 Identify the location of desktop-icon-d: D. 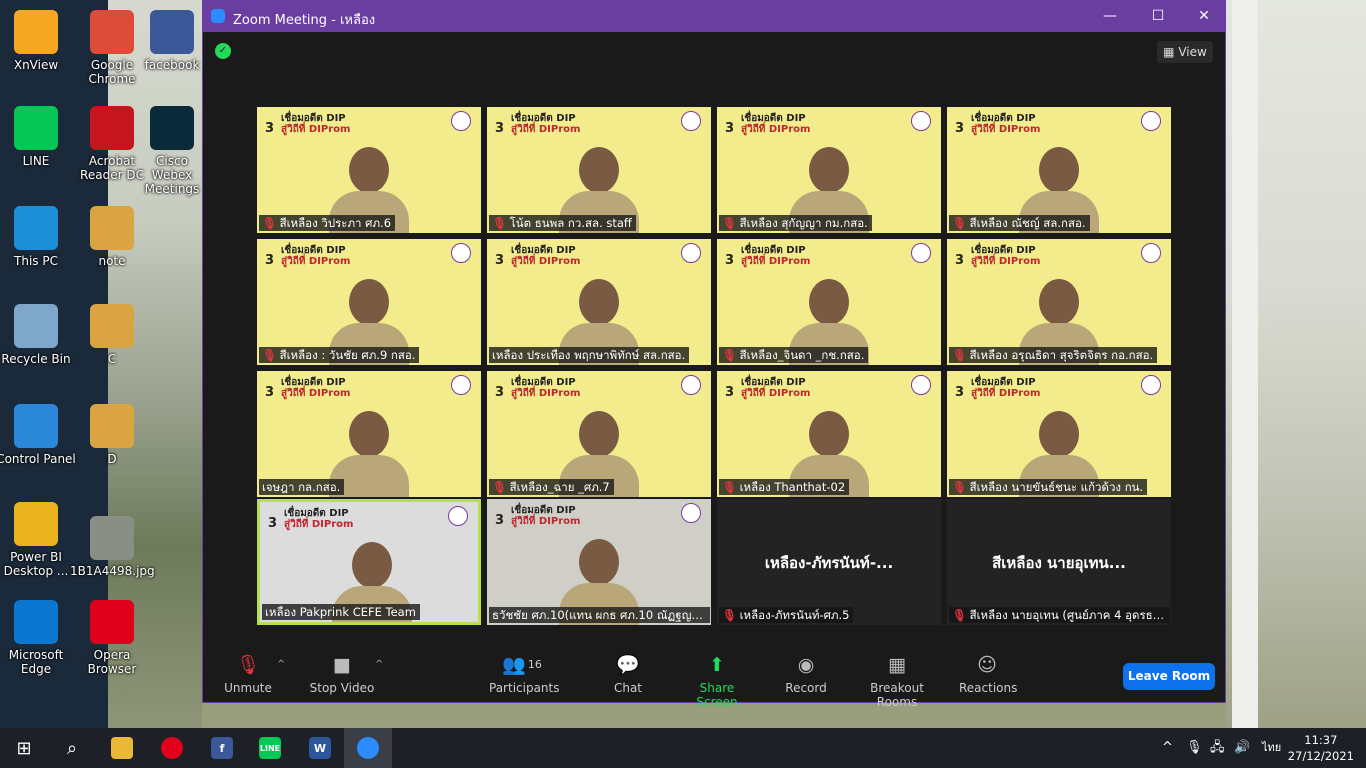
(112, 435).